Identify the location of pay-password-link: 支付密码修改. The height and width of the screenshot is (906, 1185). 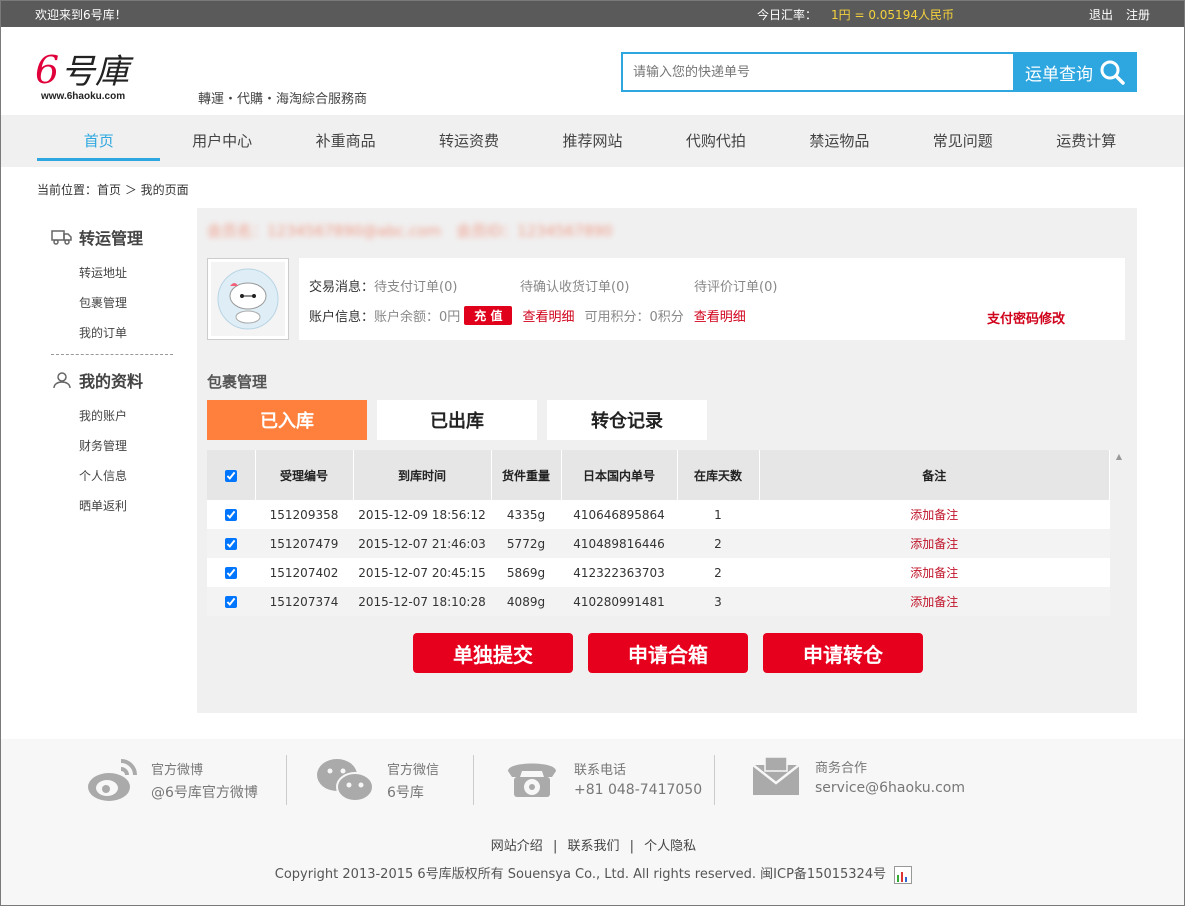
(1026, 317).